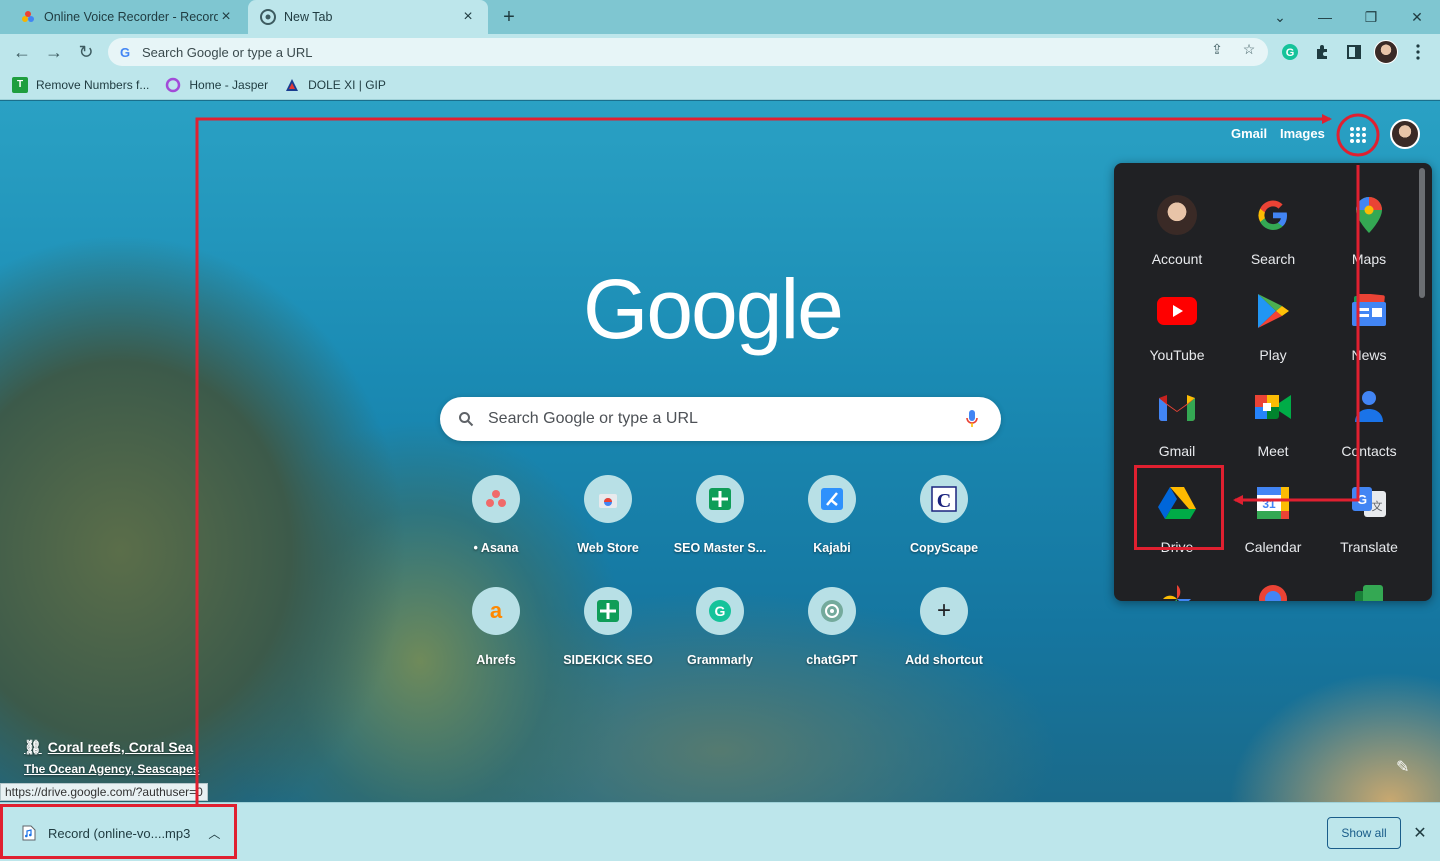 The width and height of the screenshot is (1440, 861). What do you see at coordinates (1273, 503) in the screenshot?
I see `calendar-icon: 31` at bounding box center [1273, 503].